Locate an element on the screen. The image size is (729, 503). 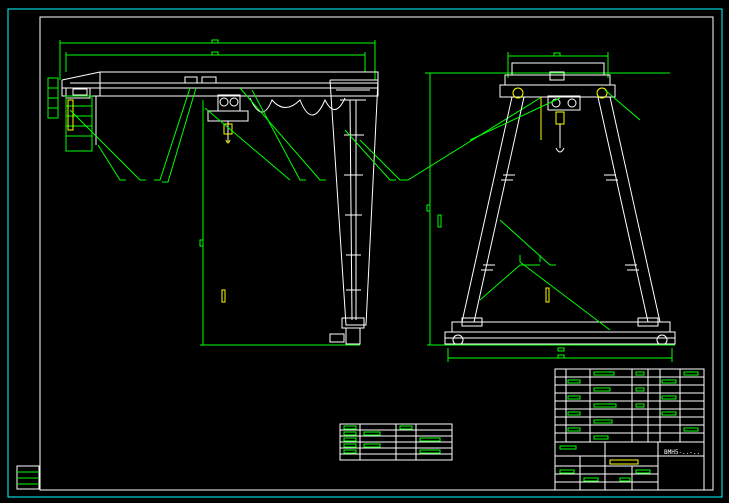
drawing-code-text: BMH5-..-.. is located at coordinates (682, 452).